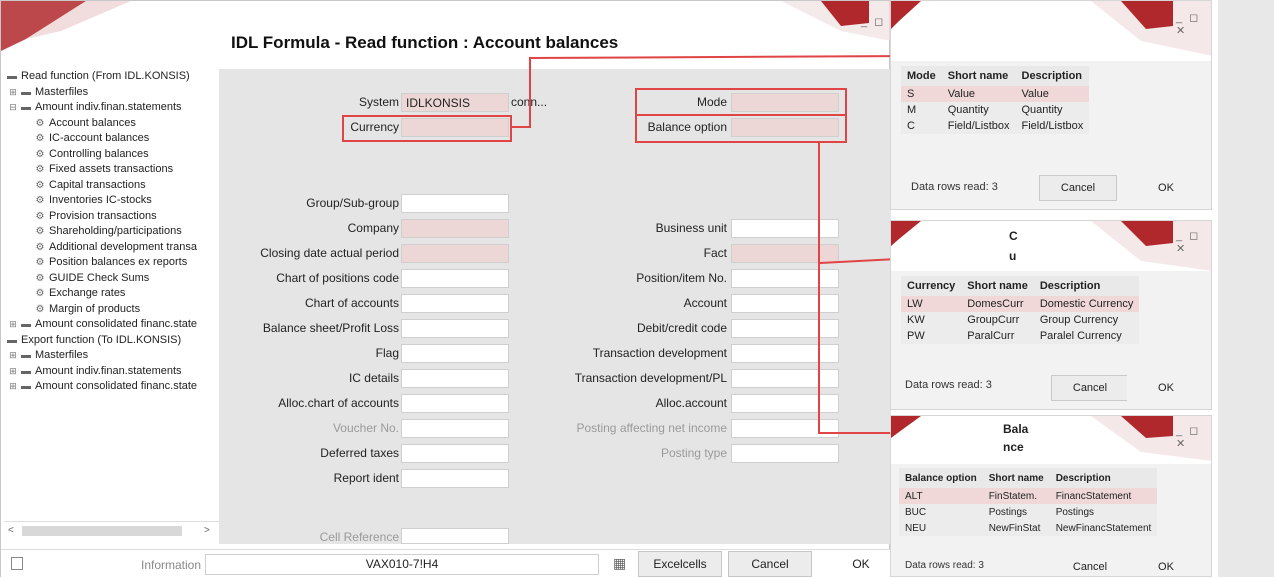  What do you see at coordinates (366, 478) in the screenshot?
I see `field-label: Report ident` at bounding box center [366, 478].